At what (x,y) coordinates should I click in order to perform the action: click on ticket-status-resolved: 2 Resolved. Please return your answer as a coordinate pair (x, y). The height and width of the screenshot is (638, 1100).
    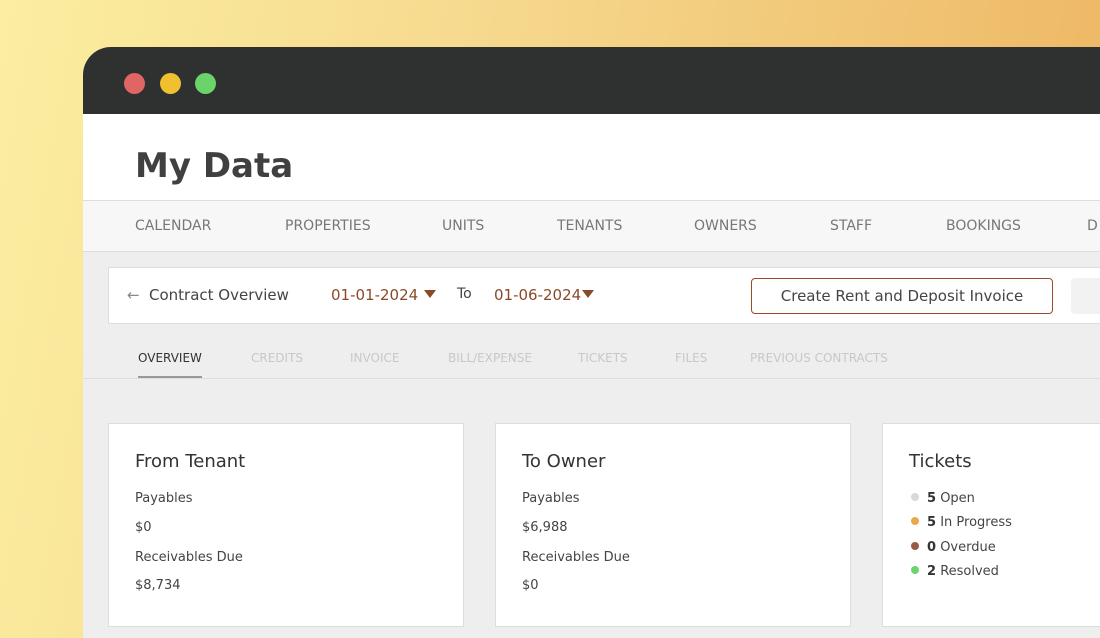
    Looking at the image, I should click on (955, 571).